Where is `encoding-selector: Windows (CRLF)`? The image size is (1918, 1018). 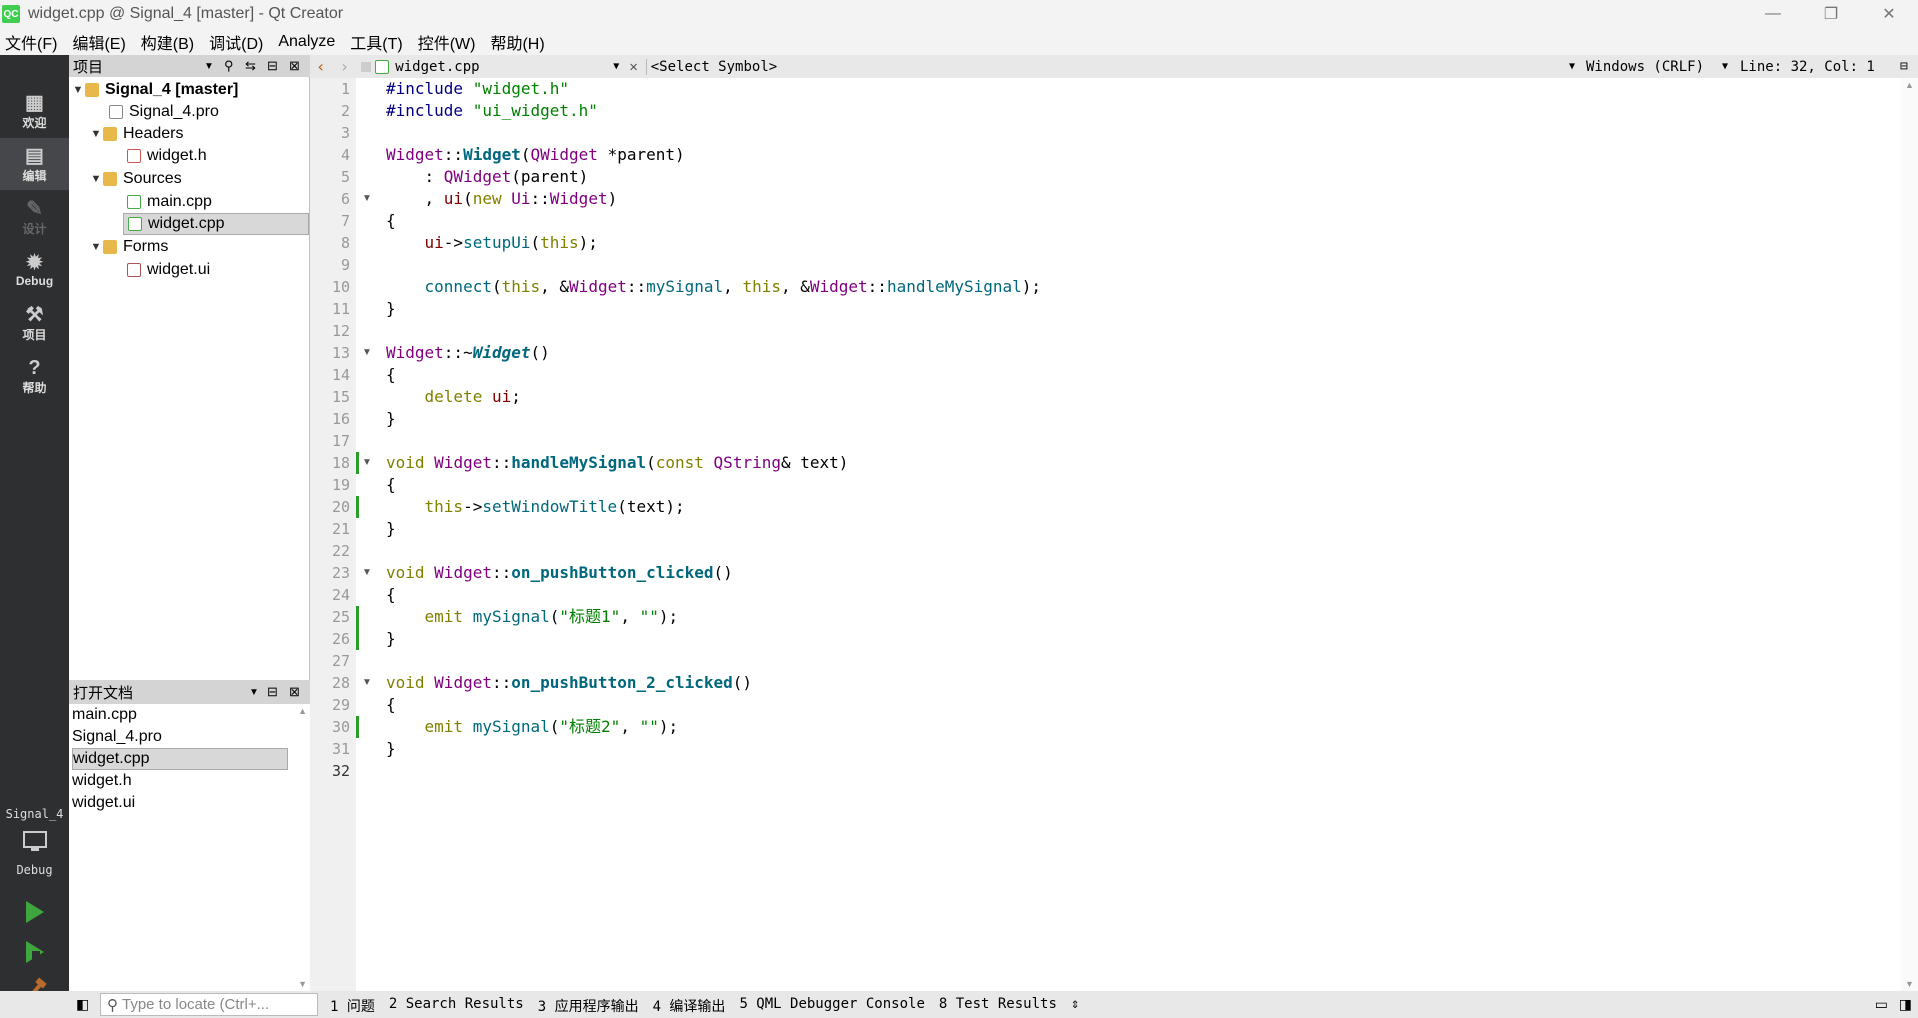 encoding-selector: Windows (CRLF) is located at coordinates (1645, 67).